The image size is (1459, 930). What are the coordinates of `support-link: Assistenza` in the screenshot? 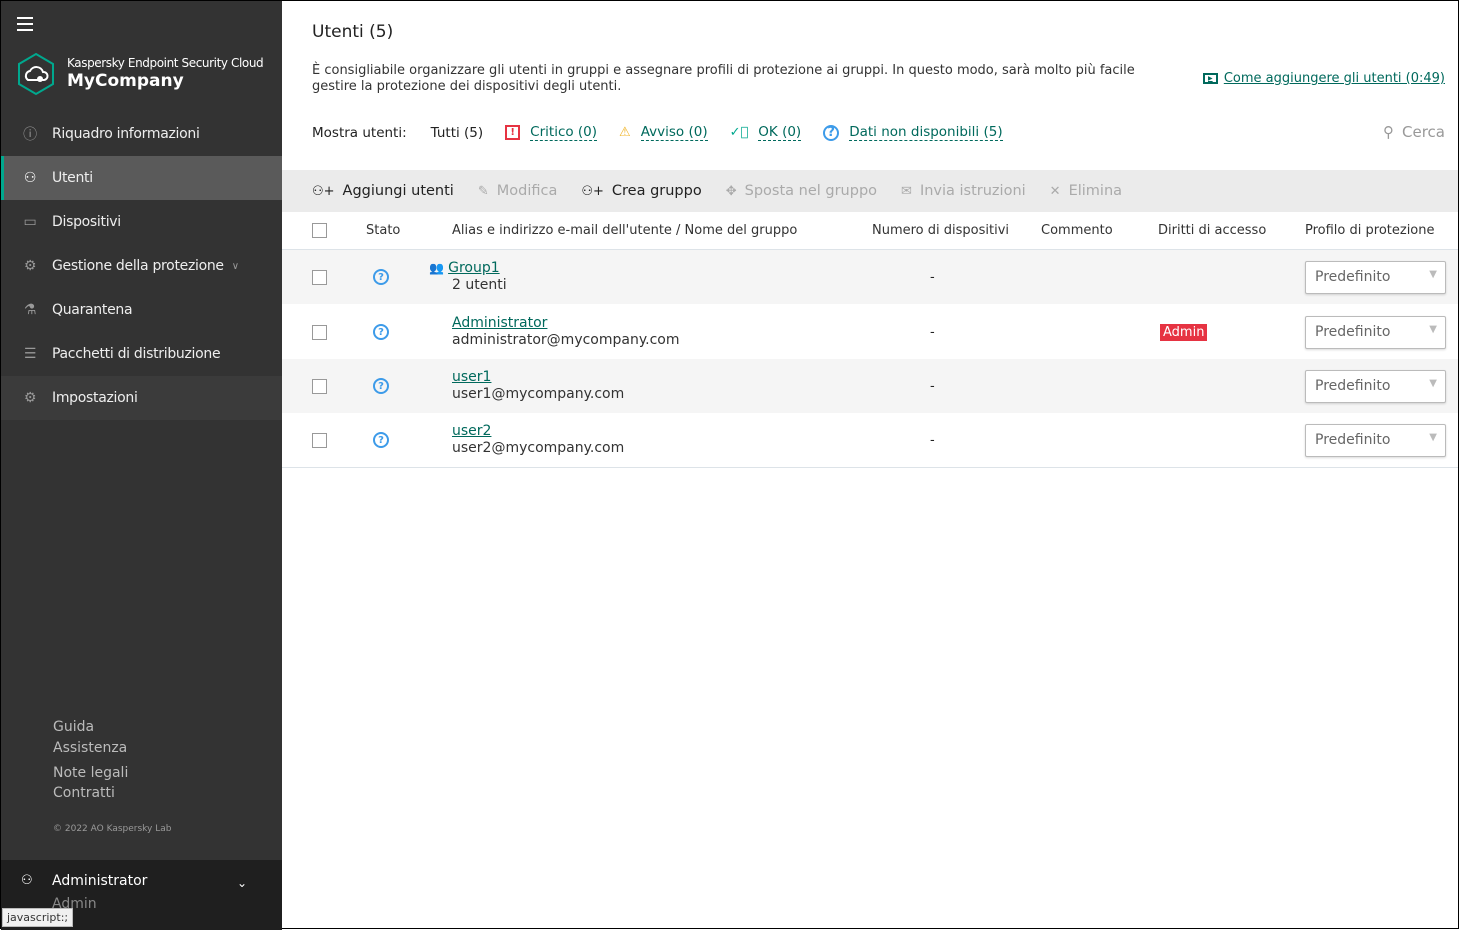 It's located at (90, 748).